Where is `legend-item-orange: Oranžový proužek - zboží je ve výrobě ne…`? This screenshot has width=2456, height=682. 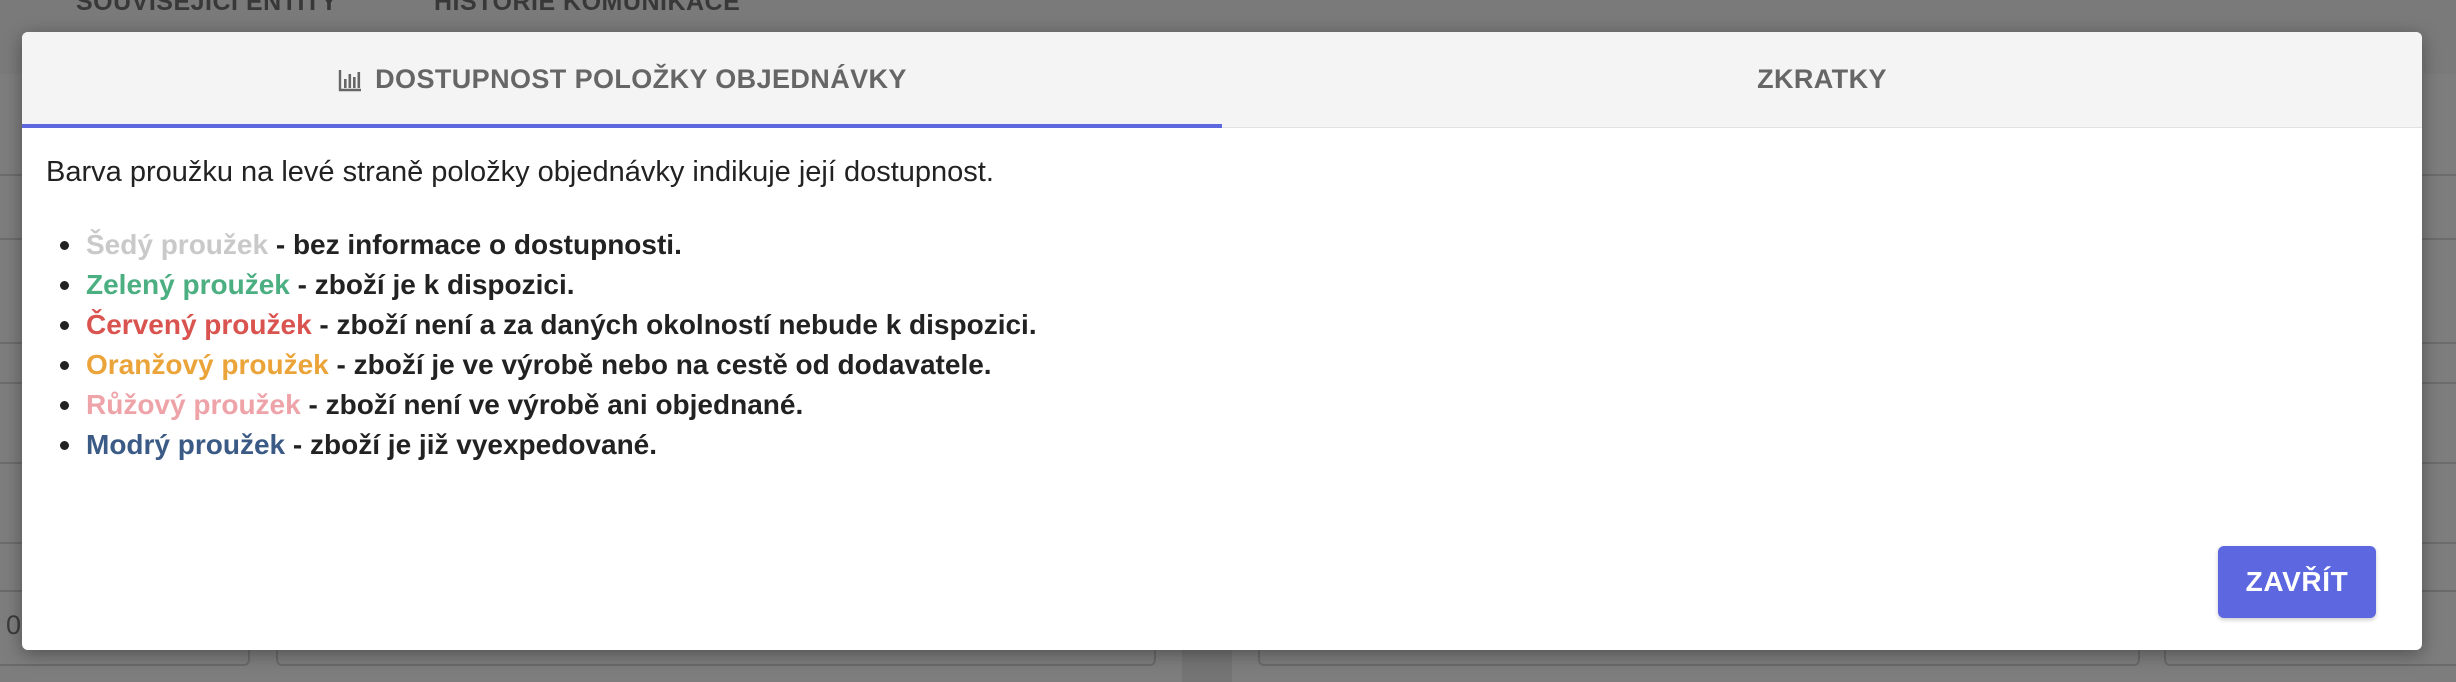 legend-item-orange: Oranžový proužek - zboží je ve výrobě ne… is located at coordinates (1229, 365).